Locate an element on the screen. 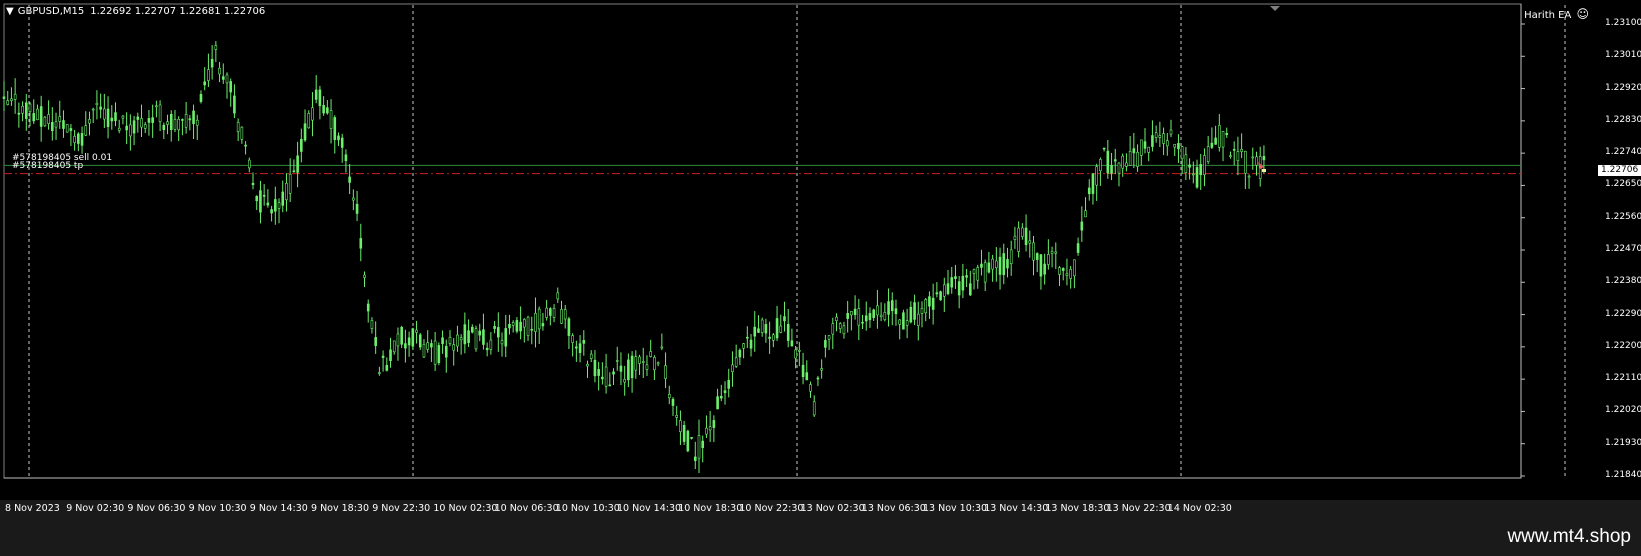  time-tick-label: 9 Nov 02:30 is located at coordinates (95, 508).